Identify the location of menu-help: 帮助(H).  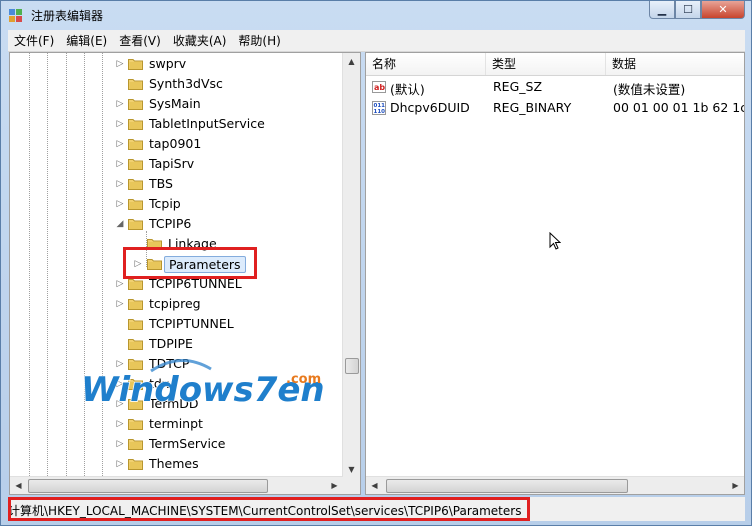
(259, 40).